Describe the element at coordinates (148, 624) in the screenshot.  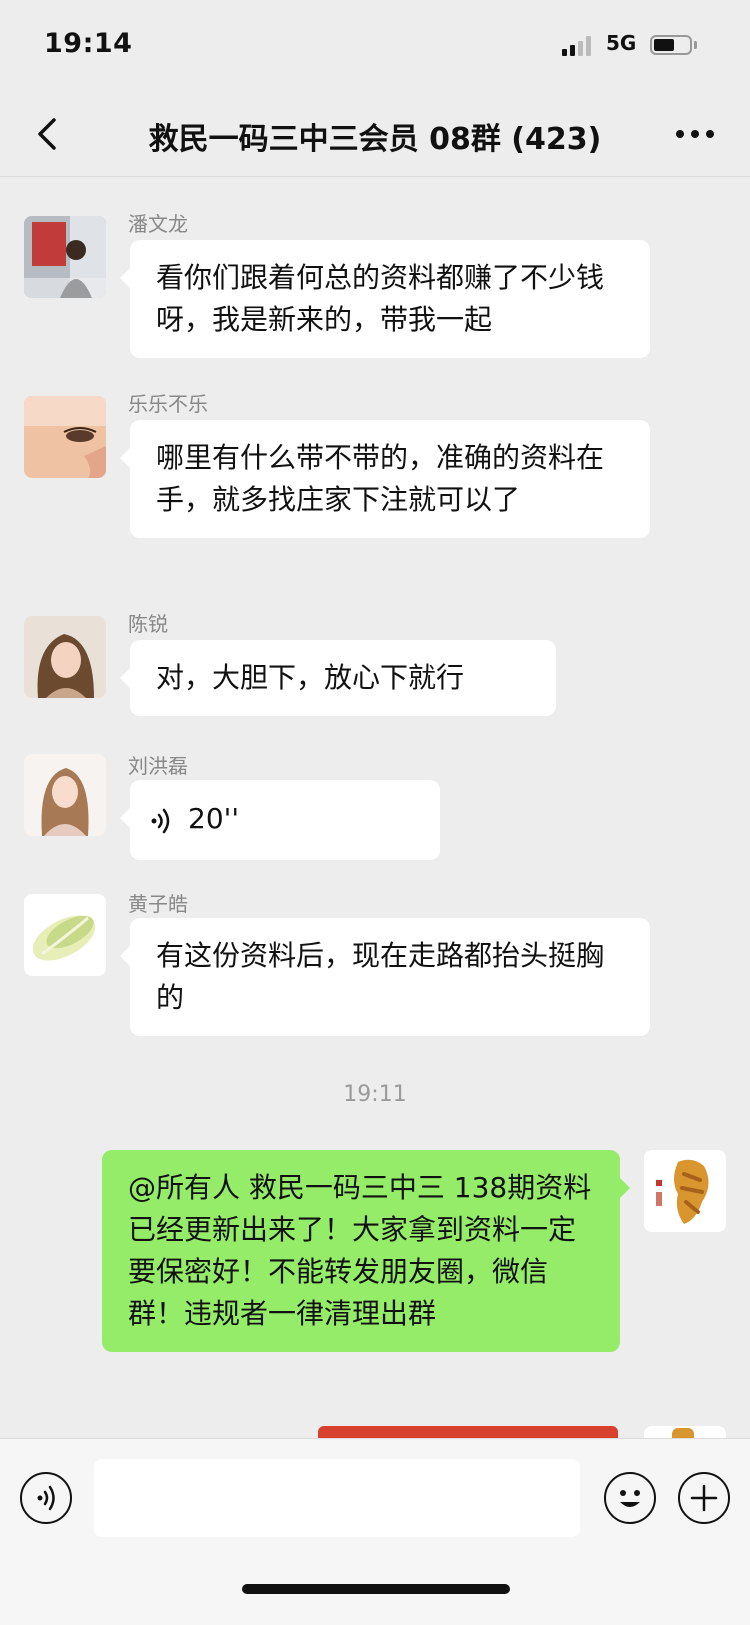
I see `sender-name: 陈锐` at that location.